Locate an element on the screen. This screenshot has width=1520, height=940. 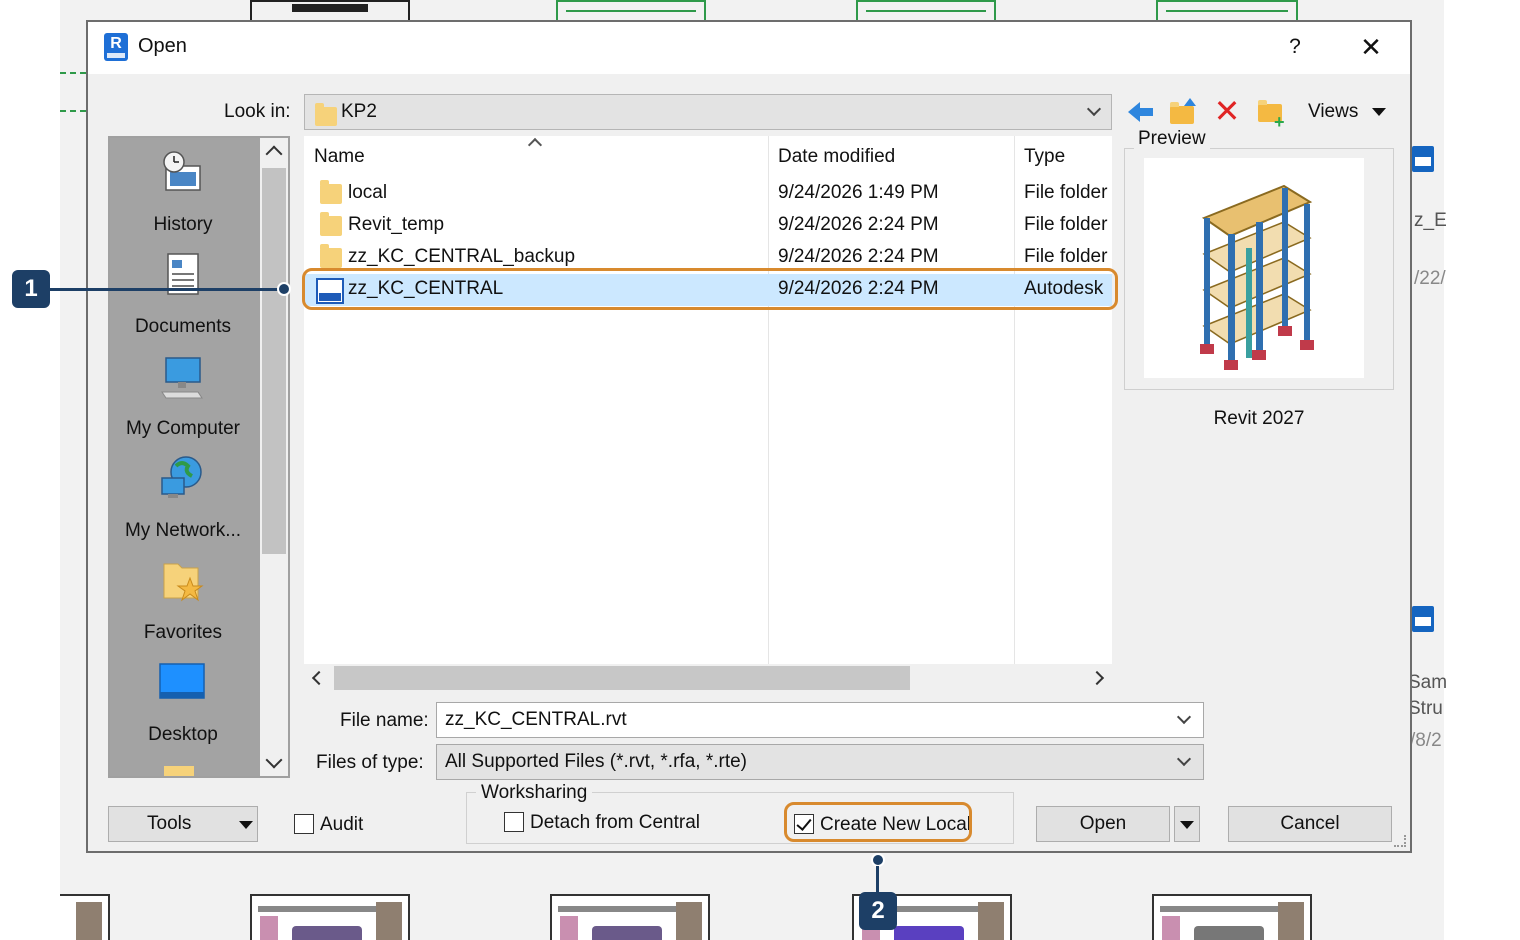
file-name: local is located at coordinates (368, 192).